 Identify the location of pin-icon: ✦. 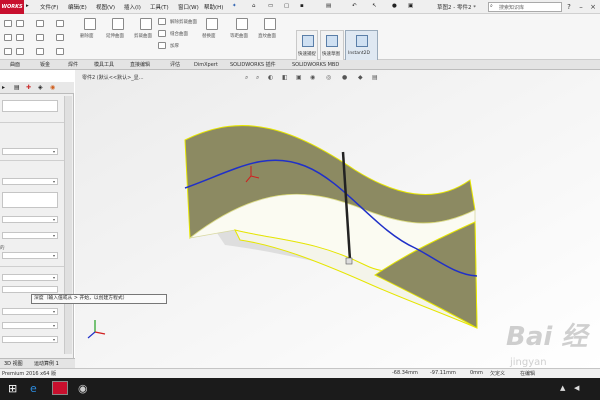
(234, 6).